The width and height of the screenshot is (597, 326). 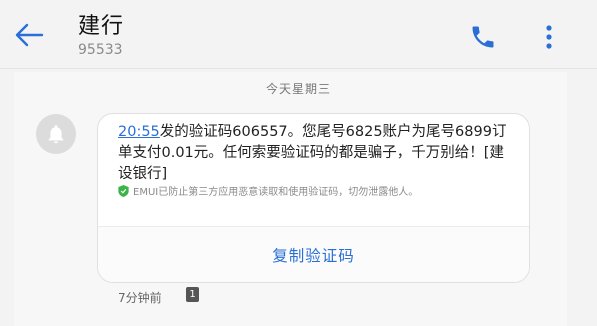 I want to click on message-time-link: 20:55, so click(x=139, y=132).